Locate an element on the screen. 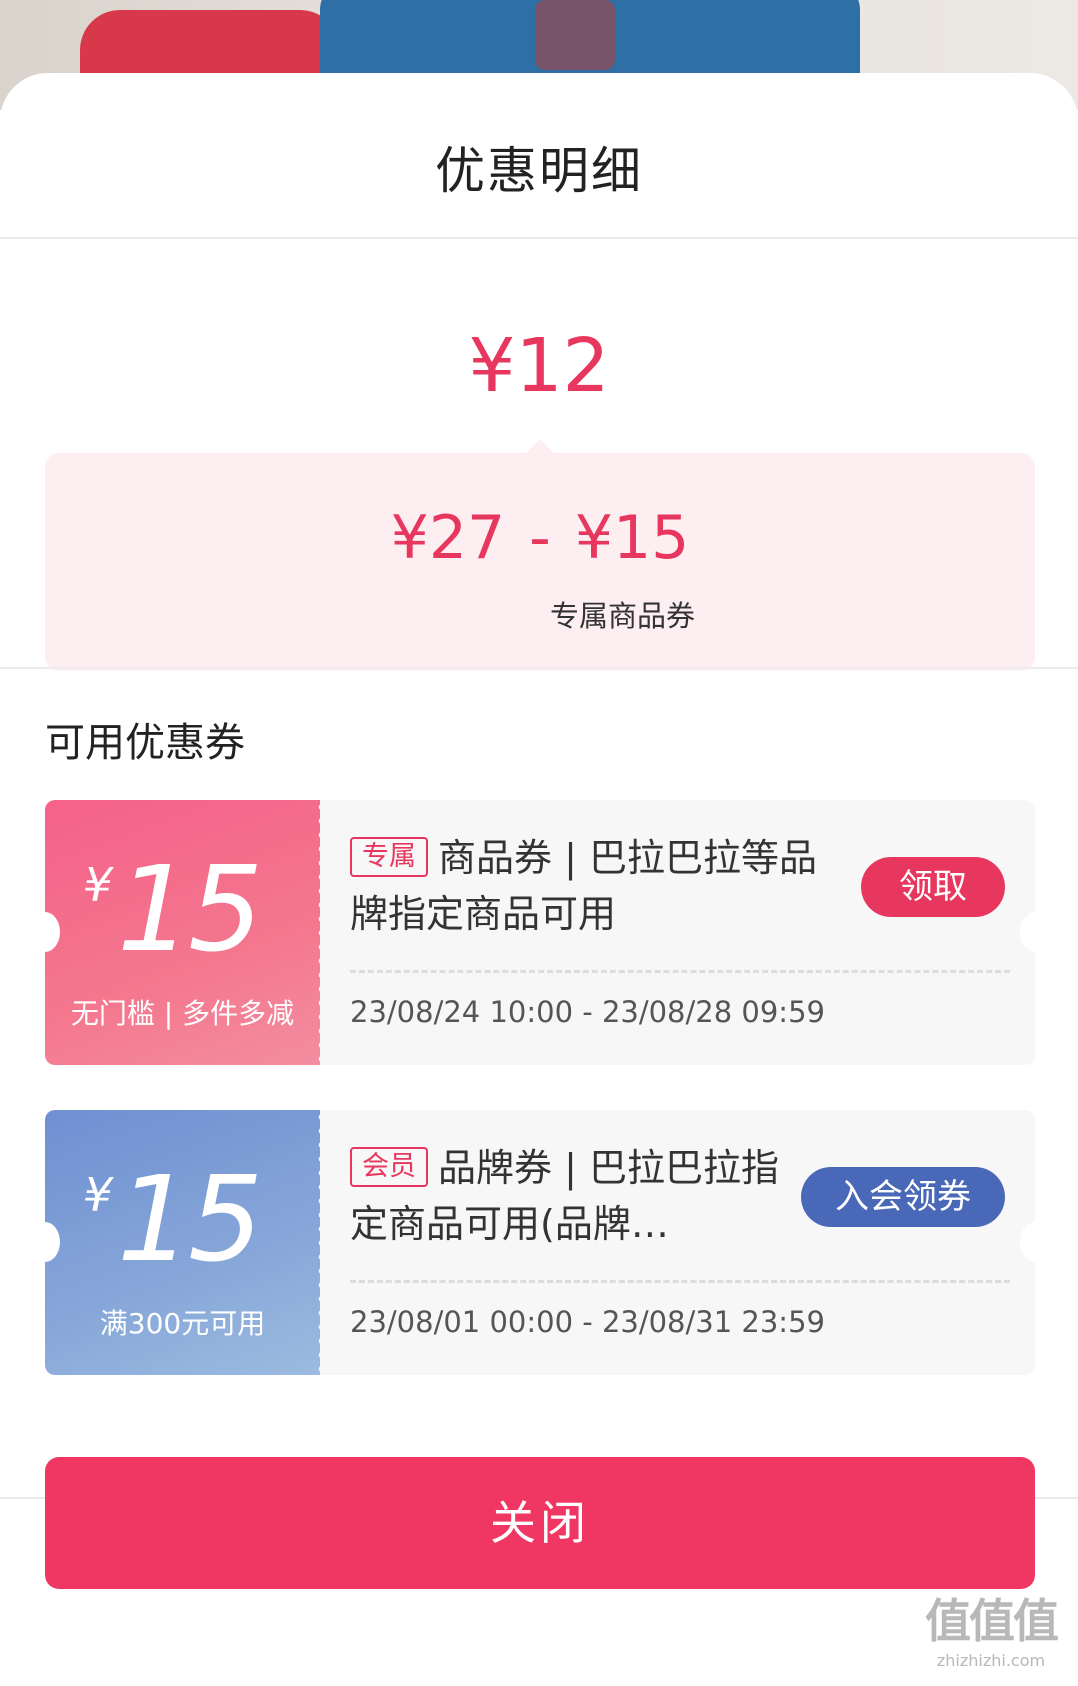 The image size is (1078, 1686). coupon-condition: 无门槛 | 多件多减 is located at coordinates (182, 1013).